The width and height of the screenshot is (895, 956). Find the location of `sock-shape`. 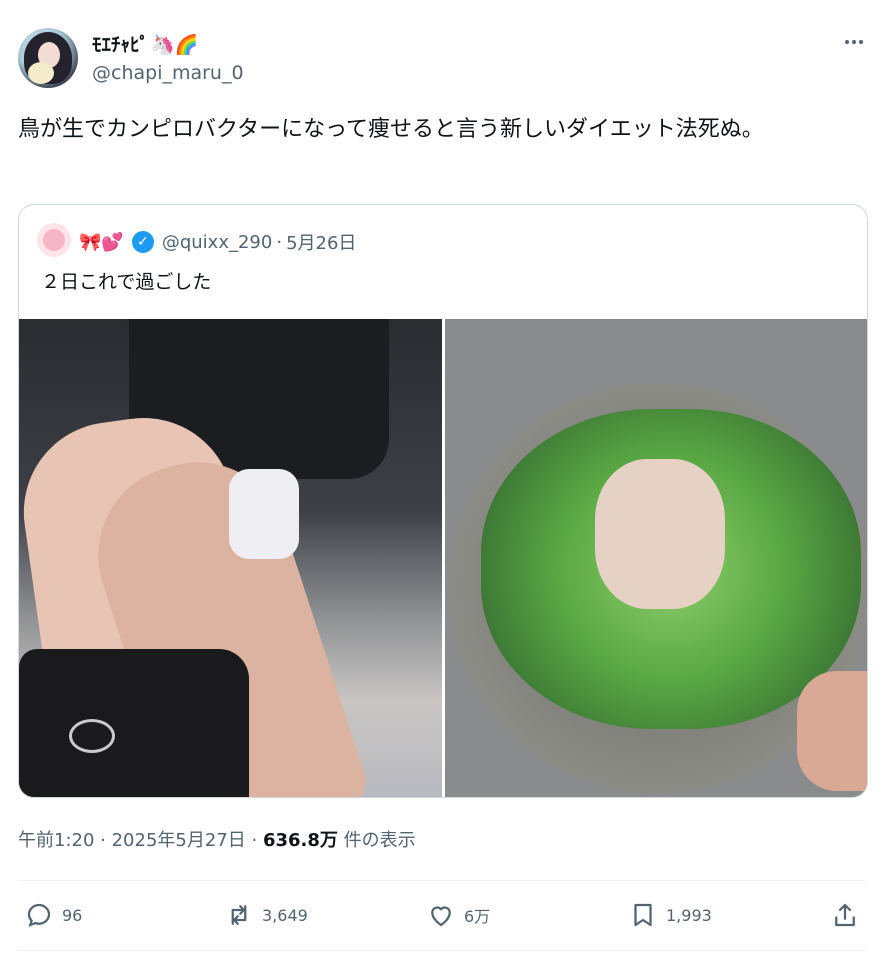

sock-shape is located at coordinates (264, 514).